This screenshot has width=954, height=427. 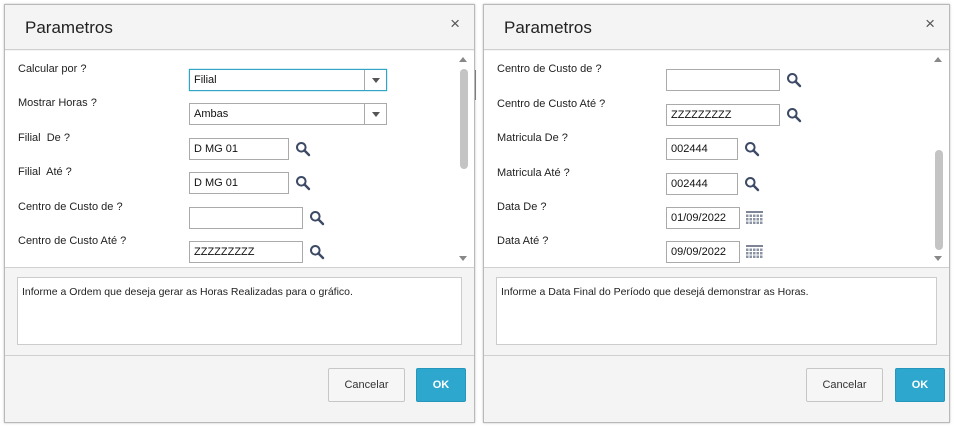 I want to click on parameter-label: Mostrar Horas ?, so click(x=57, y=103).